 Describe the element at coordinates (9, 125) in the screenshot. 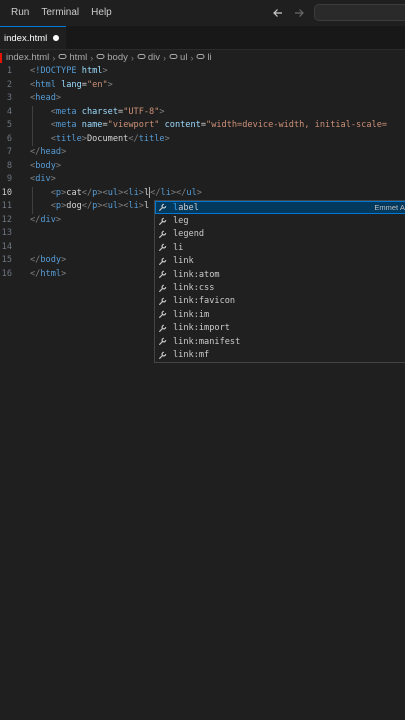

I see `line-number: 5` at that location.